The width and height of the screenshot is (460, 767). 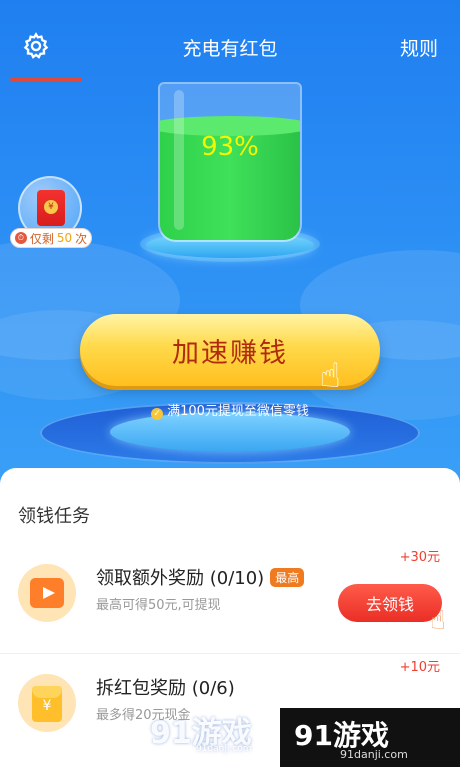 What do you see at coordinates (20, 238) in the screenshot?
I see `clock-icon: ⏱` at bounding box center [20, 238].